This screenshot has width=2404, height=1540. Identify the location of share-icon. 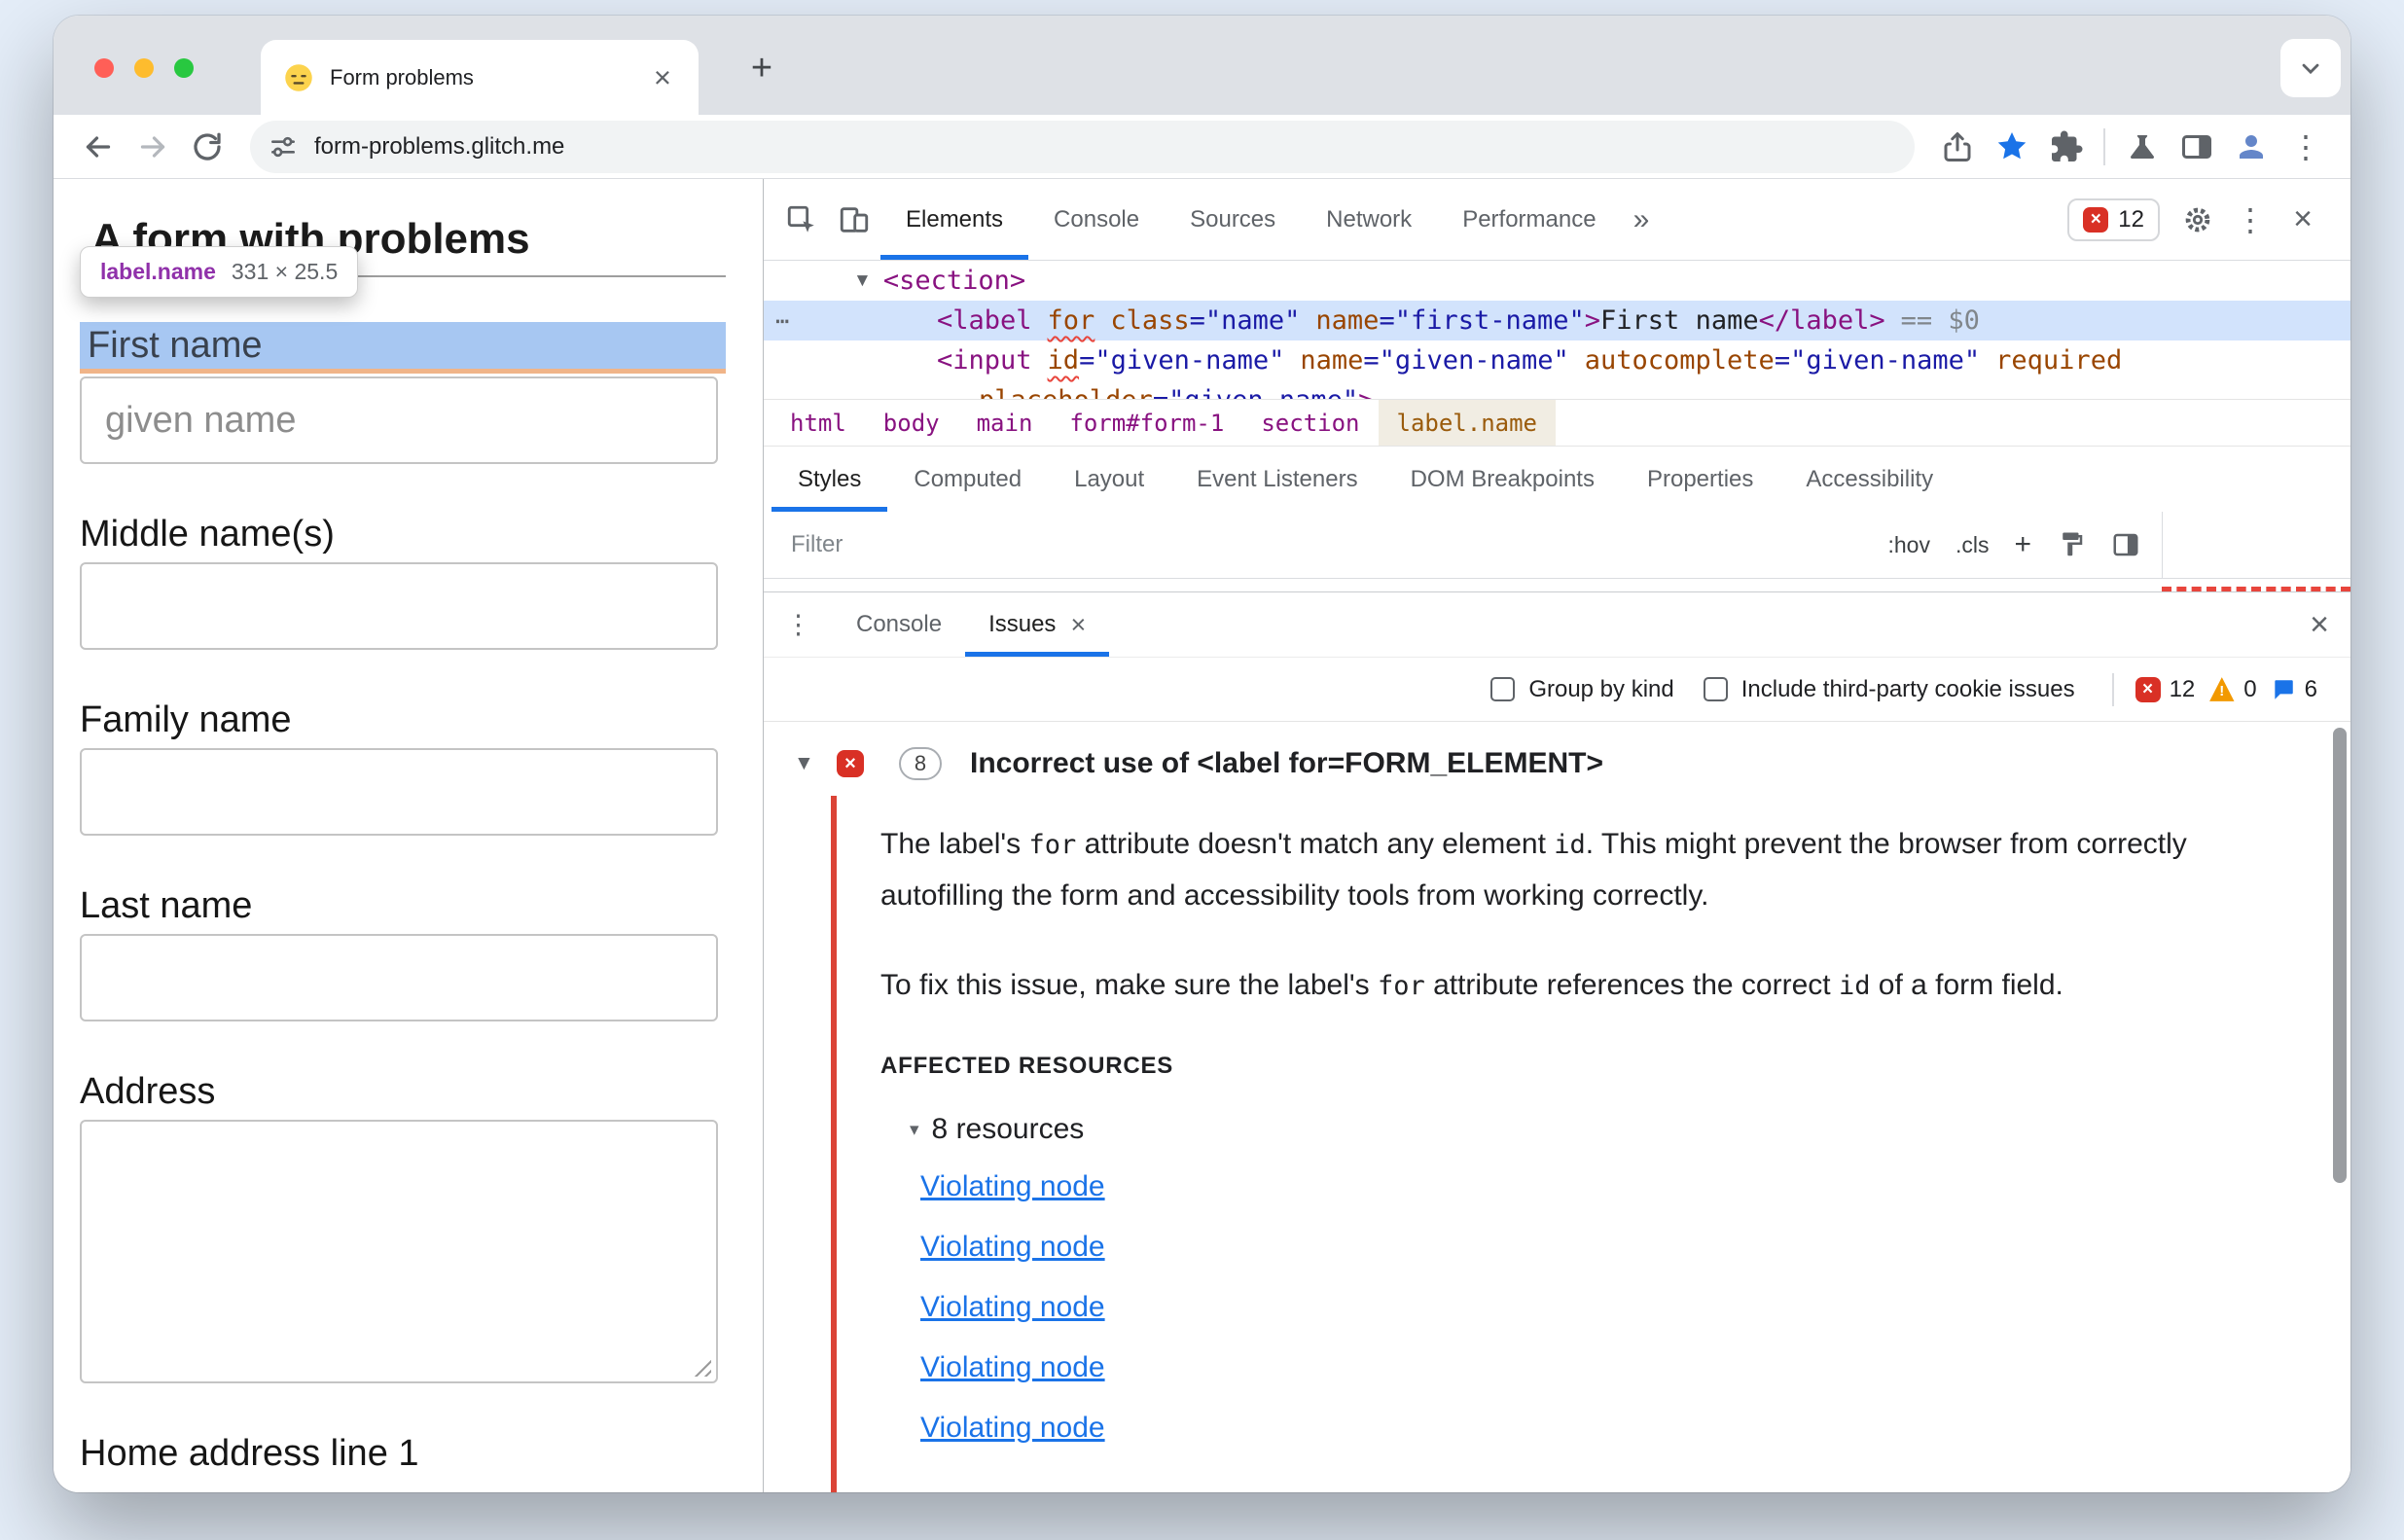
(1957, 147).